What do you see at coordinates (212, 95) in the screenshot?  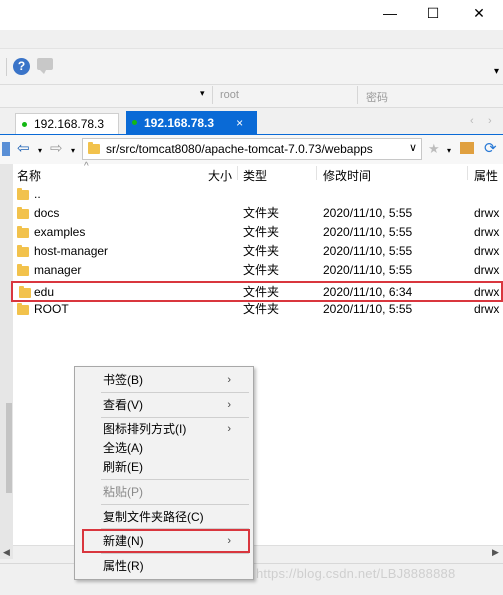 I see `field-divider` at bounding box center [212, 95].